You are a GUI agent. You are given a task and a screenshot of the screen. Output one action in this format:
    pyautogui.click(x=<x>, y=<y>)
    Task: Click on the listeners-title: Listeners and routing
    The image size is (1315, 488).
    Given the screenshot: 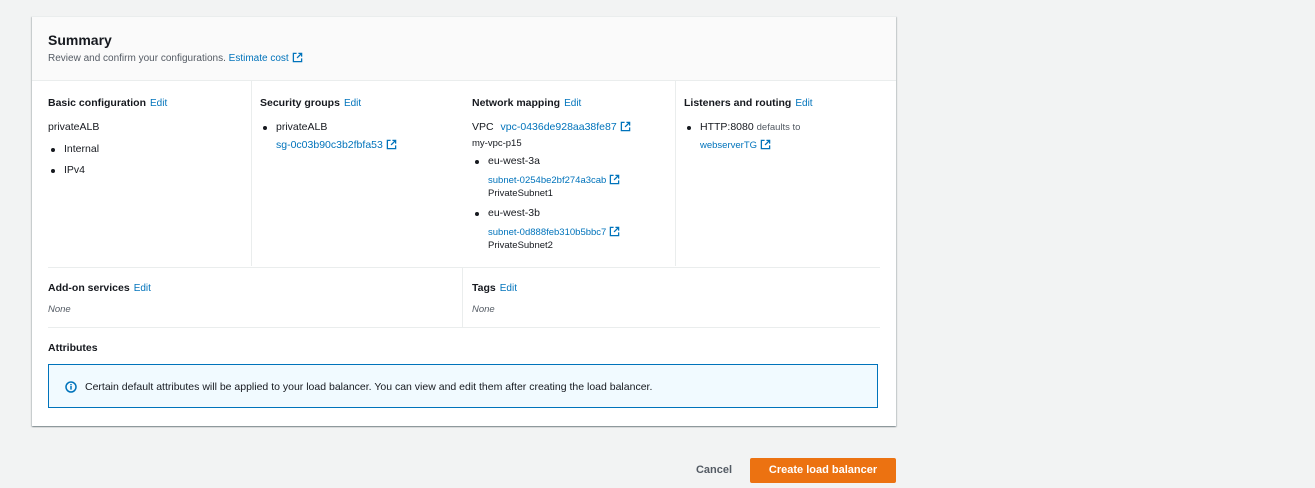 What is the action you would take?
    pyautogui.click(x=738, y=103)
    